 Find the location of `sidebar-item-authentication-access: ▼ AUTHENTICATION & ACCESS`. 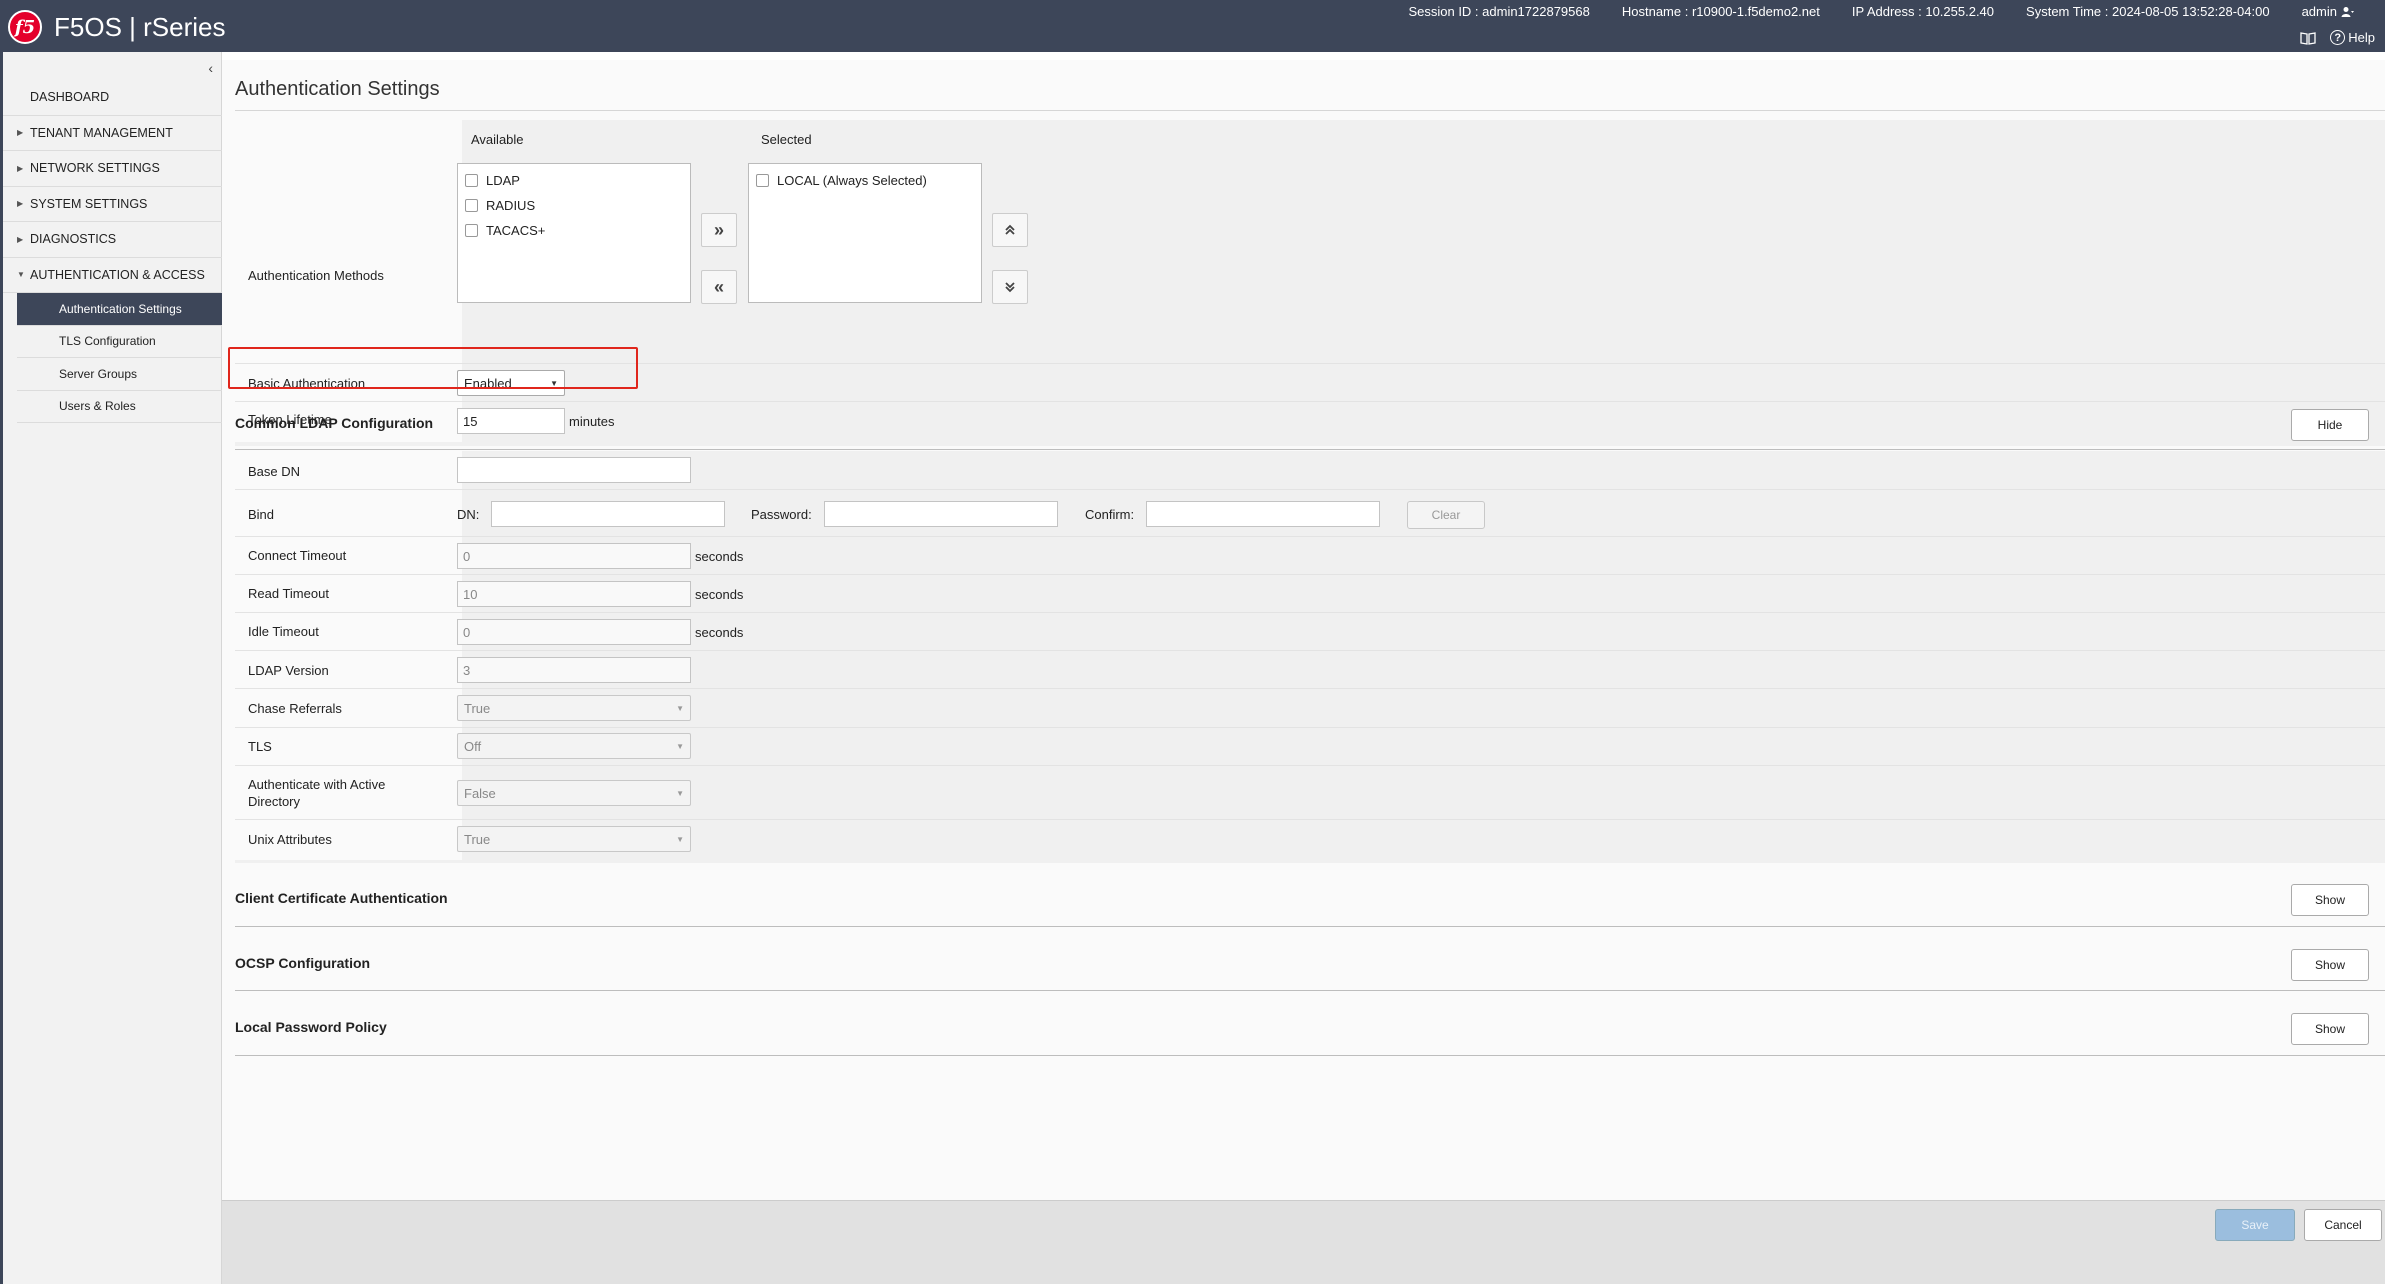

sidebar-item-authentication-access: ▼ AUTHENTICATION & ACCESS is located at coordinates (112, 275).